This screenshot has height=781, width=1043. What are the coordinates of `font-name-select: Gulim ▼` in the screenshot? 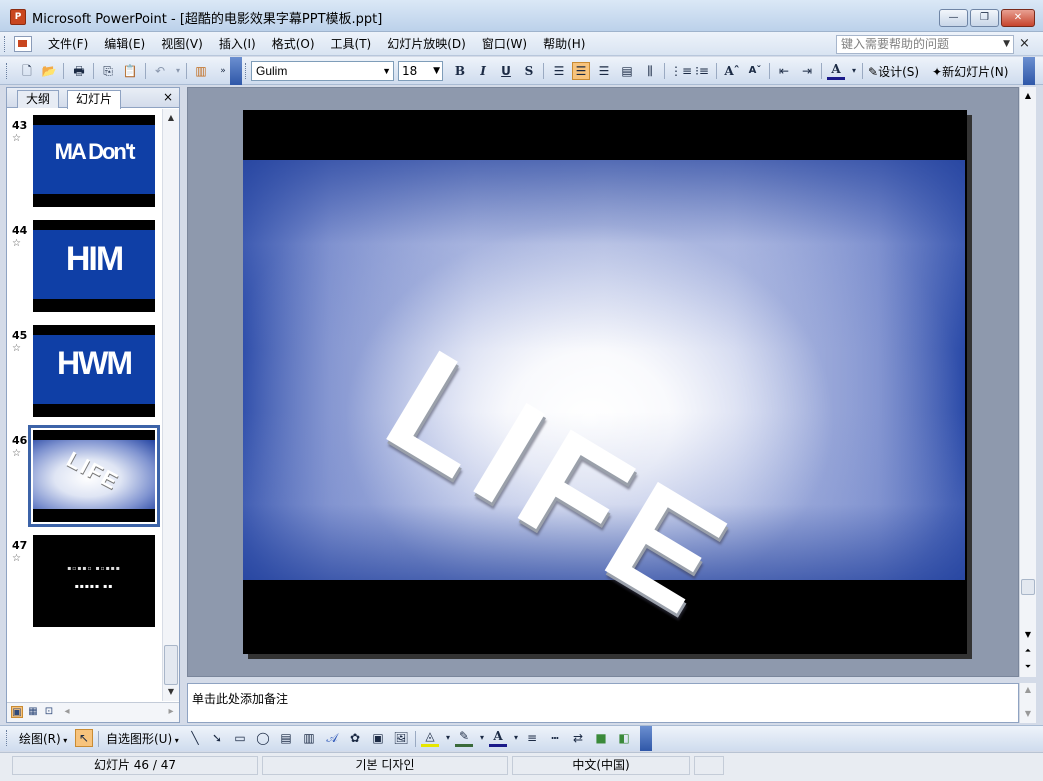 It's located at (322, 71).